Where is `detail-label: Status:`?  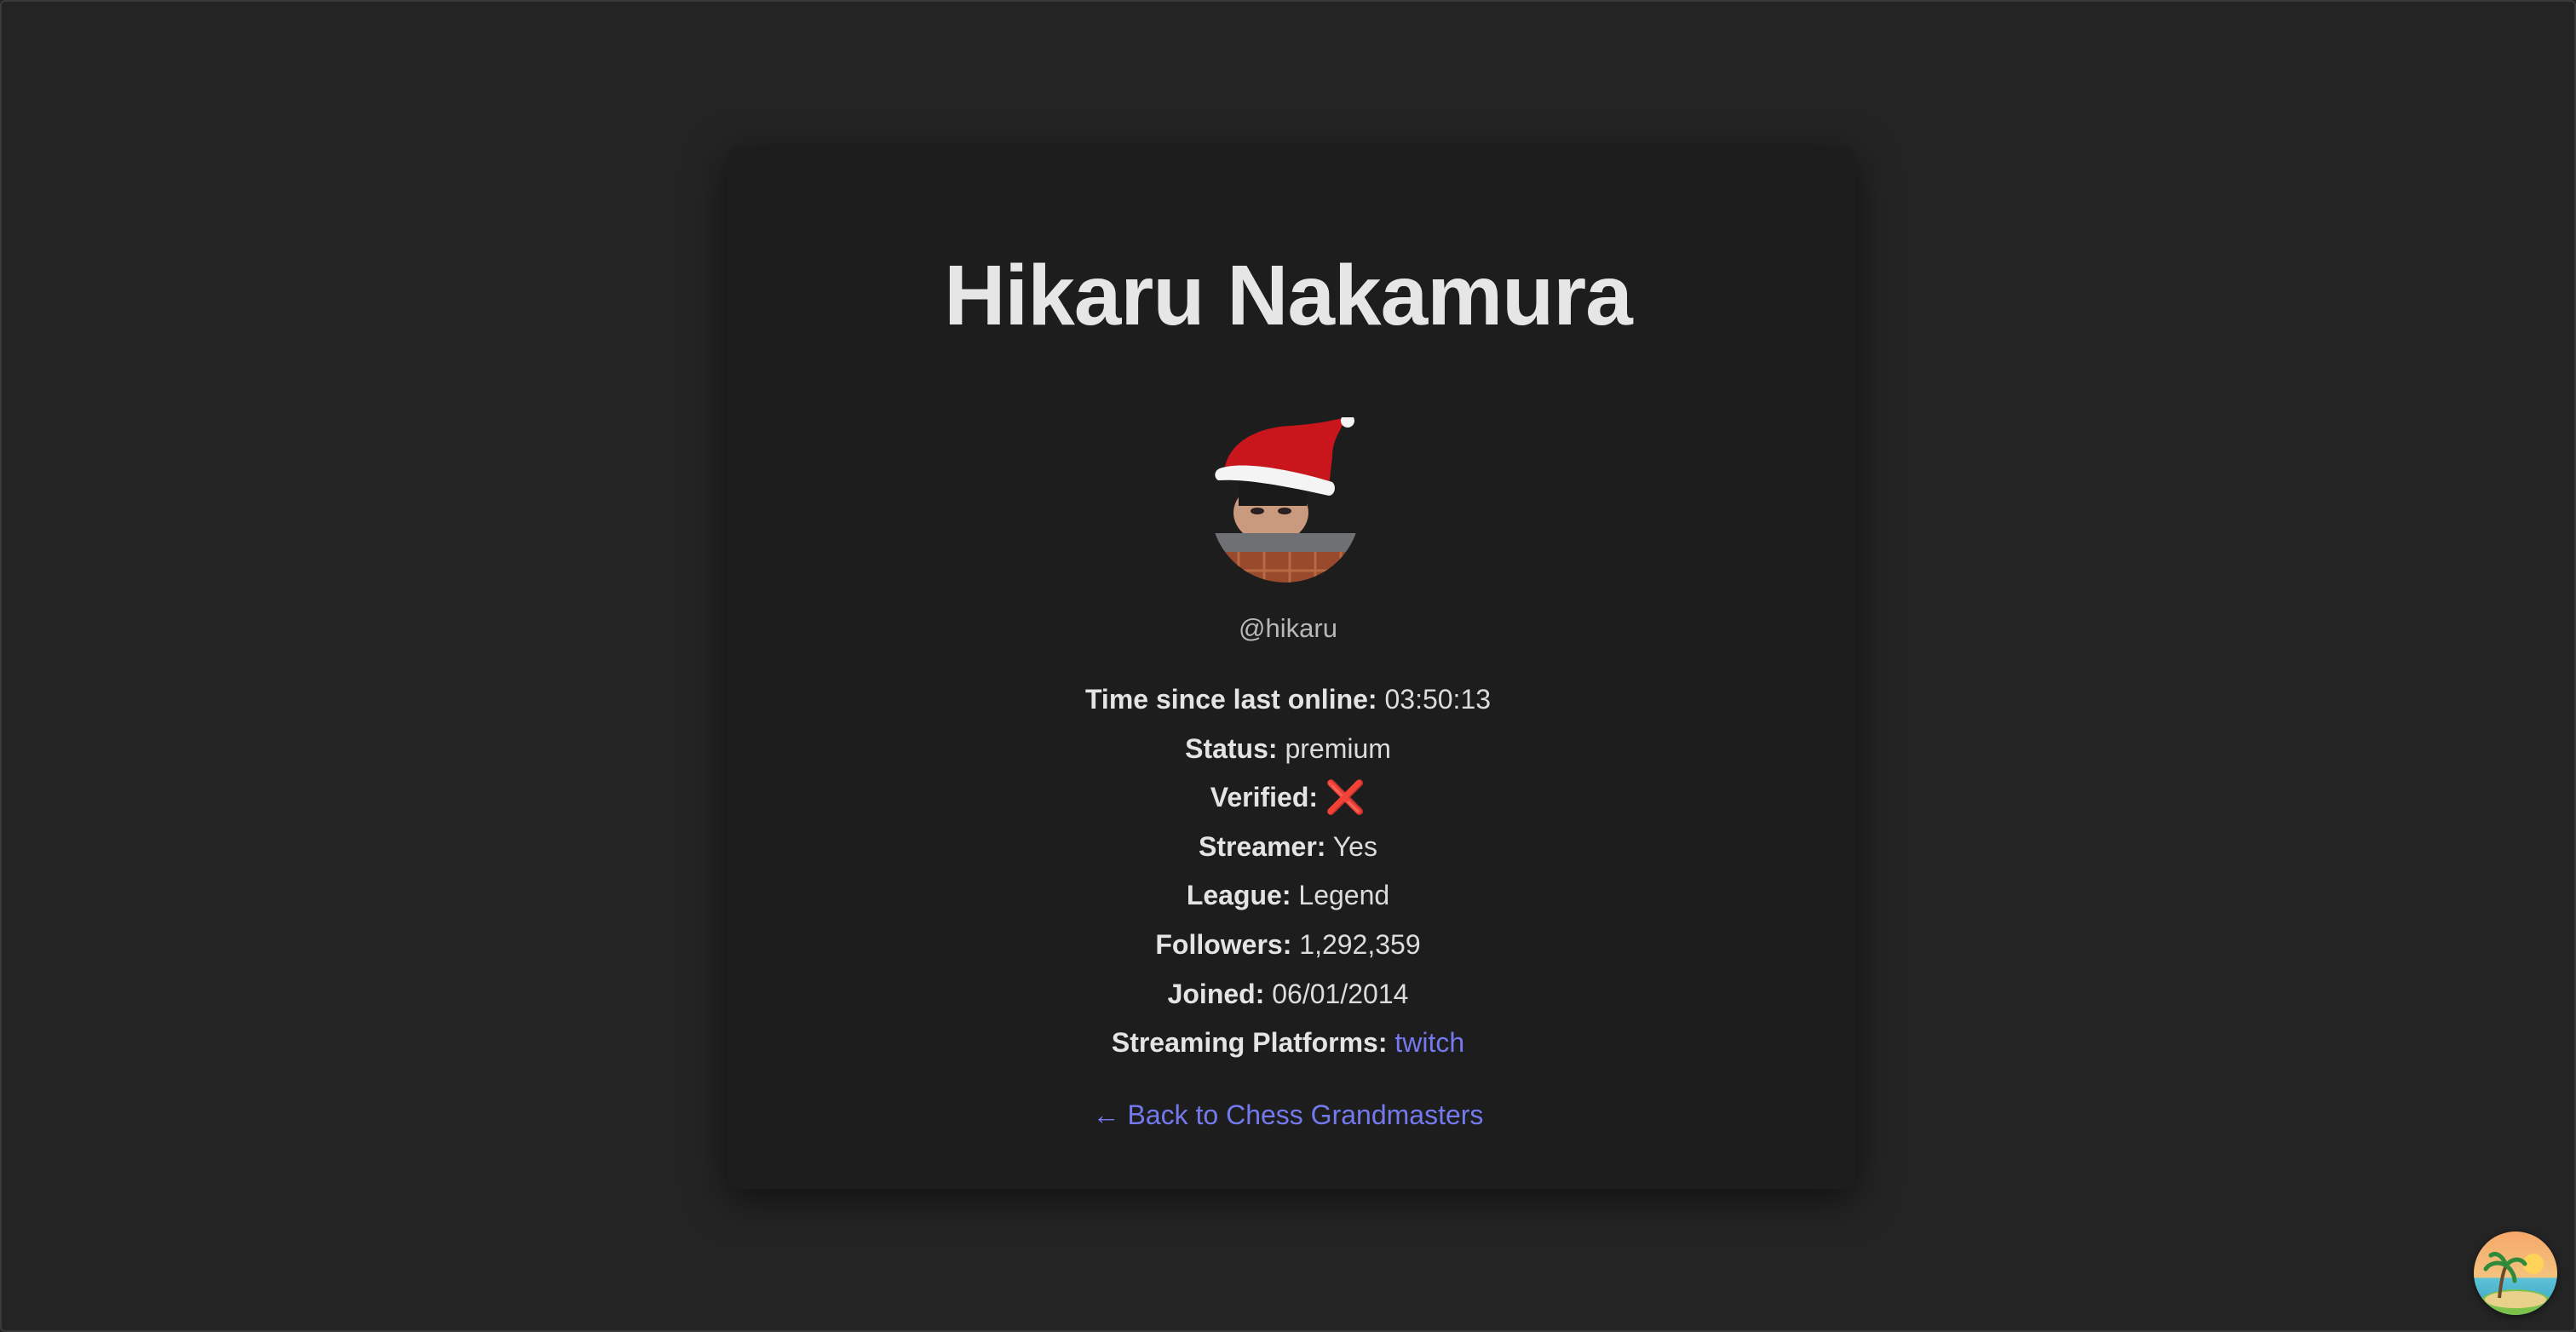
detail-label: Status: is located at coordinates (1232, 748).